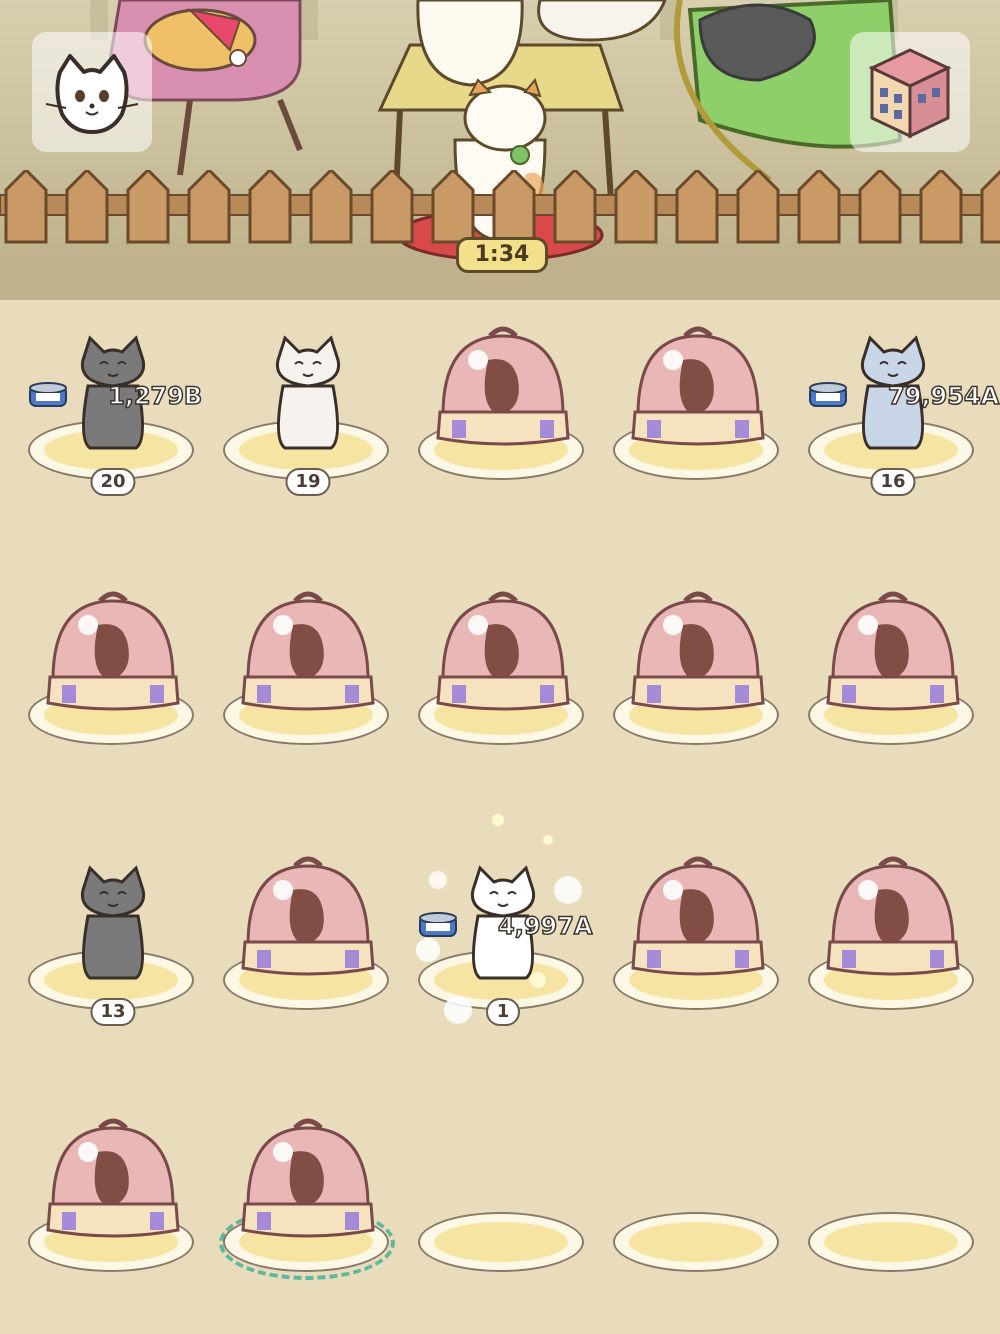  What do you see at coordinates (113, 482) in the screenshot?
I see `level-badge: 20` at bounding box center [113, 482].